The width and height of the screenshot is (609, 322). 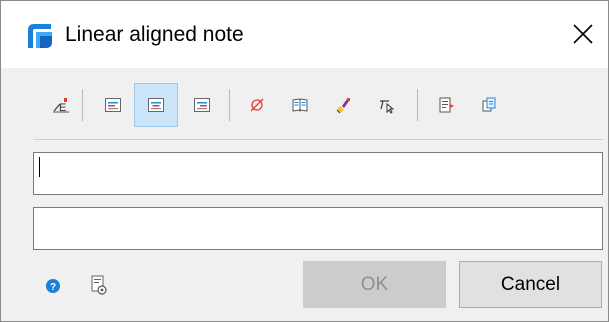 I want to click on format-painter-button, so click(x=343, y=105).